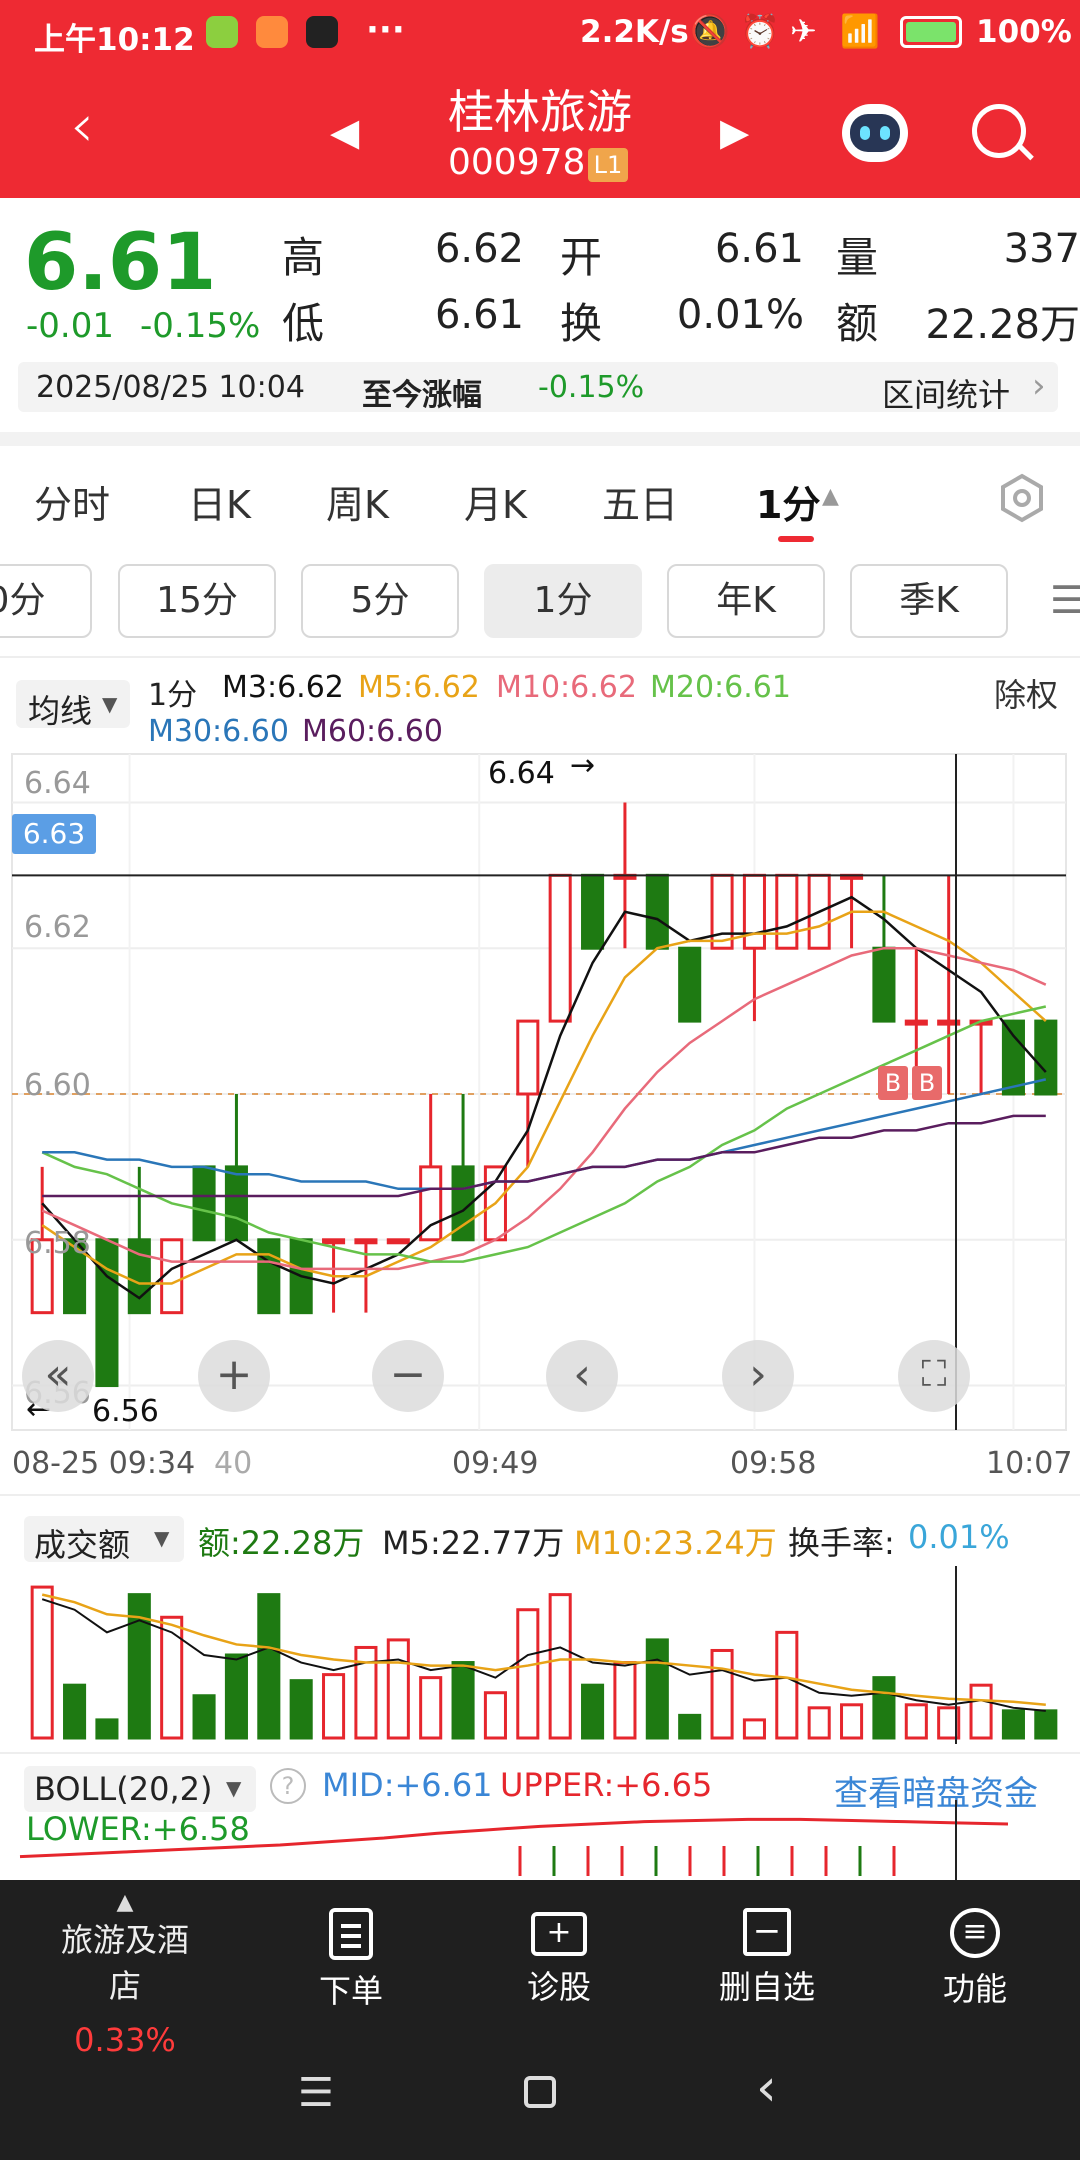  What do you see at coordinates (540, 498) in the screenshot?
I see `chart-tabs: 分时 日K 周K 月K 五日 1分 ▲` at bounding box center [540, 498].